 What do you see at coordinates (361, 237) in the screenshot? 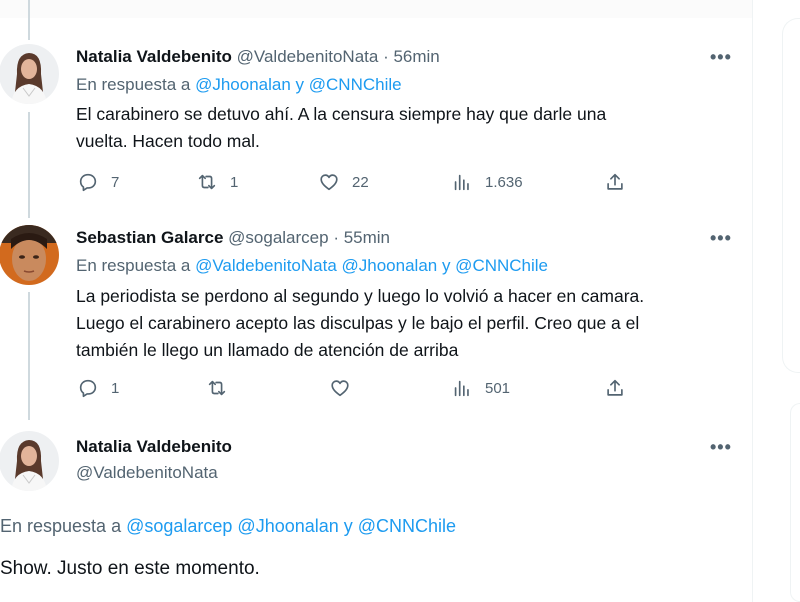
I see `tweet-time: · 55min` at bounding box center [361, 237].